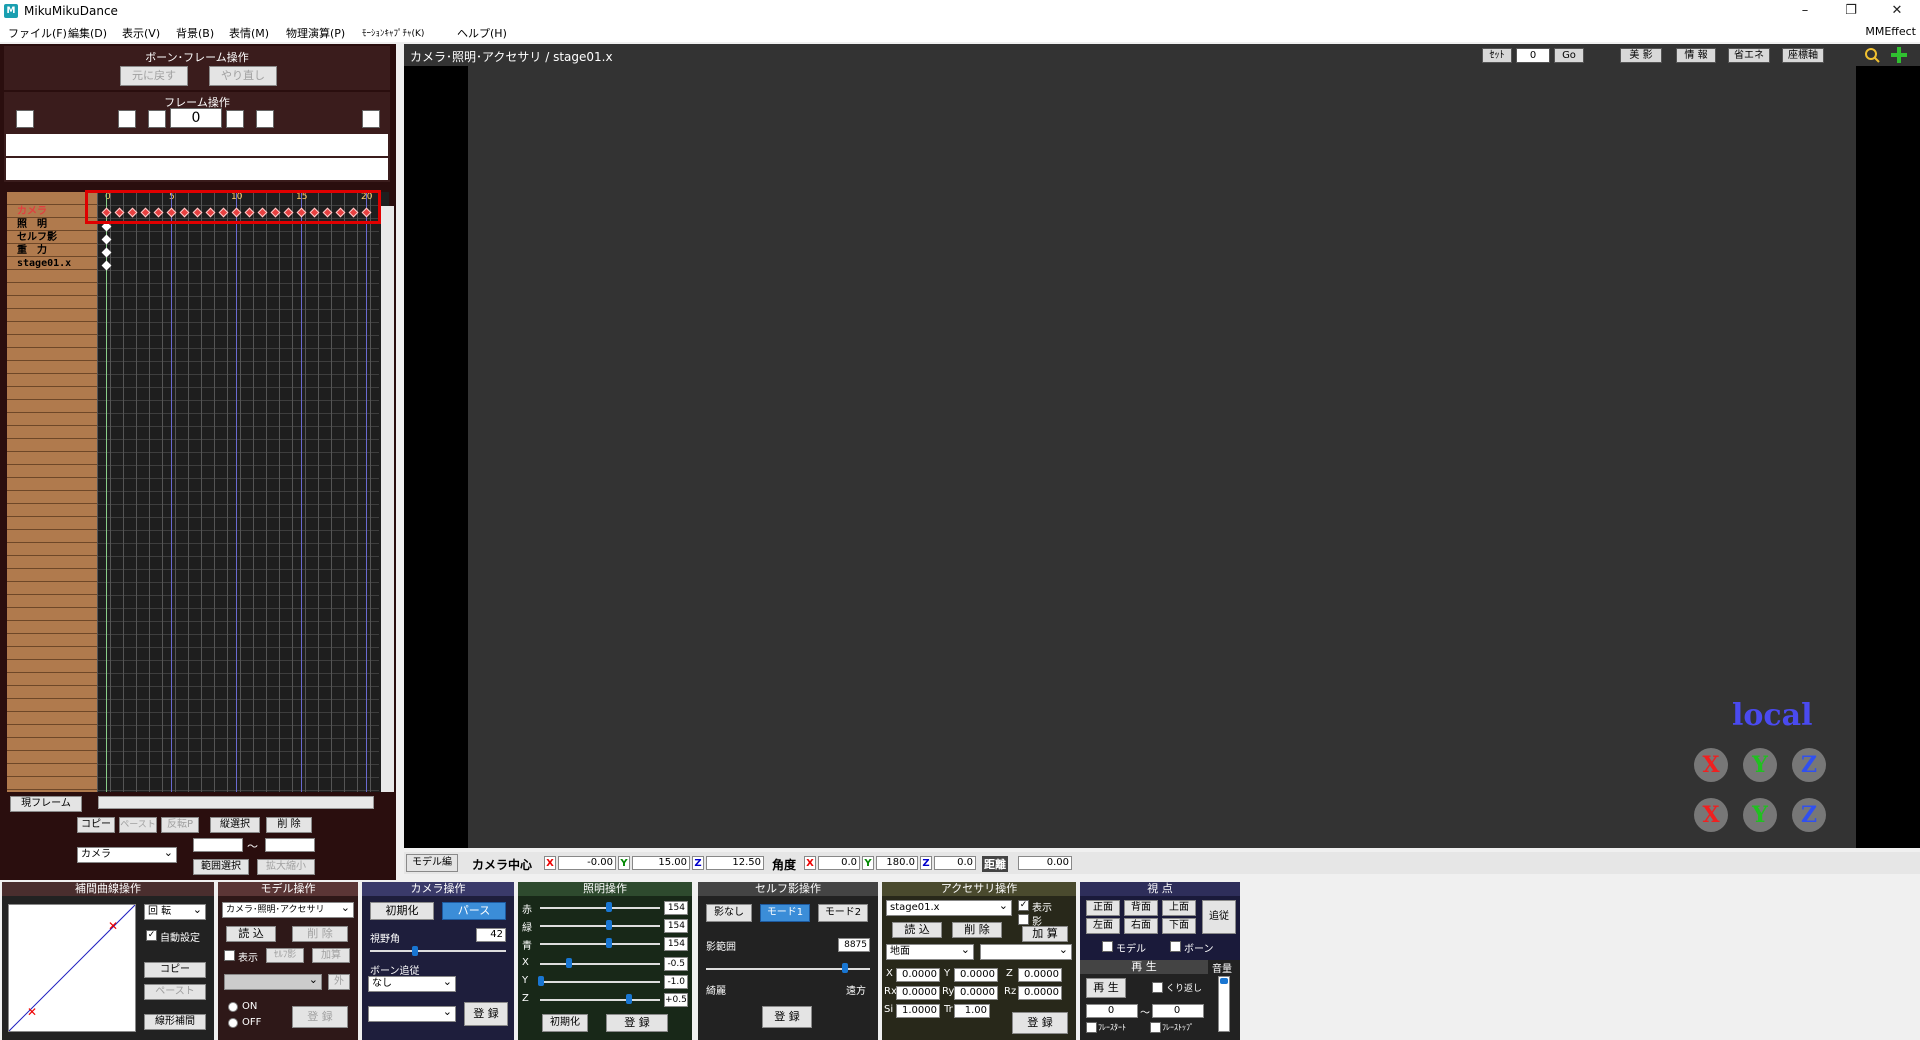 Image resolution: width=1920 pixels, height=1040 pixels. I want to click on move-x-icon: X, so click(1711, 815).